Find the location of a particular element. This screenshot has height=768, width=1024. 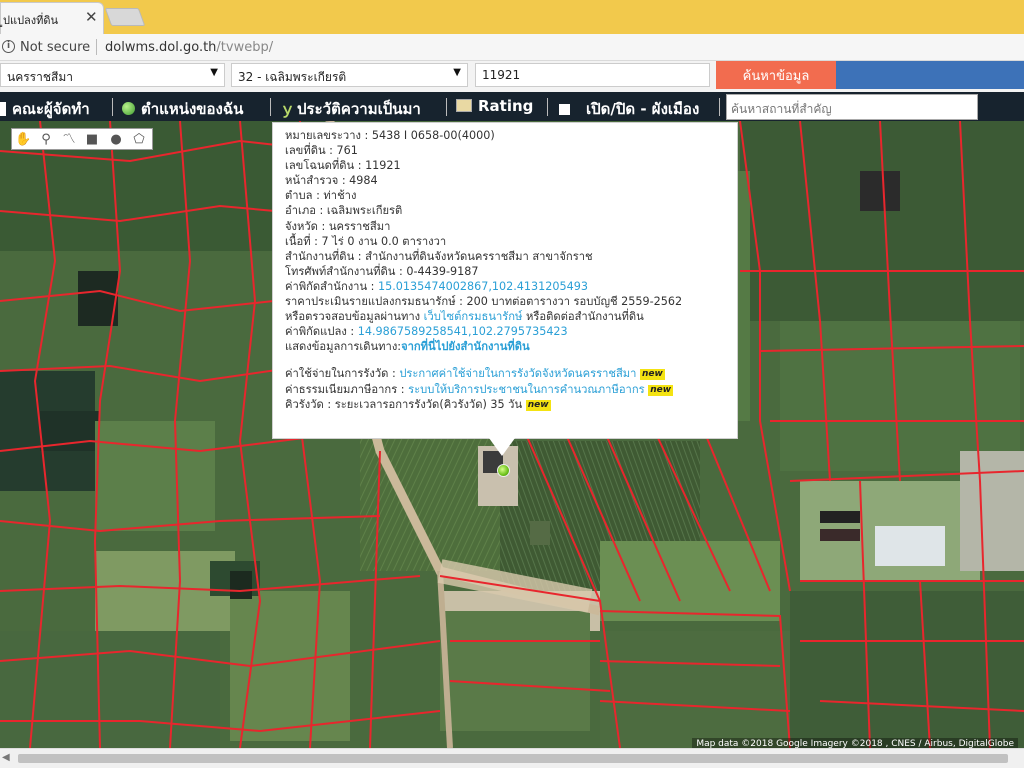

treasury-link: เว็บไซต์กรมธนารักษ์ is located at coordinates (473, 316).